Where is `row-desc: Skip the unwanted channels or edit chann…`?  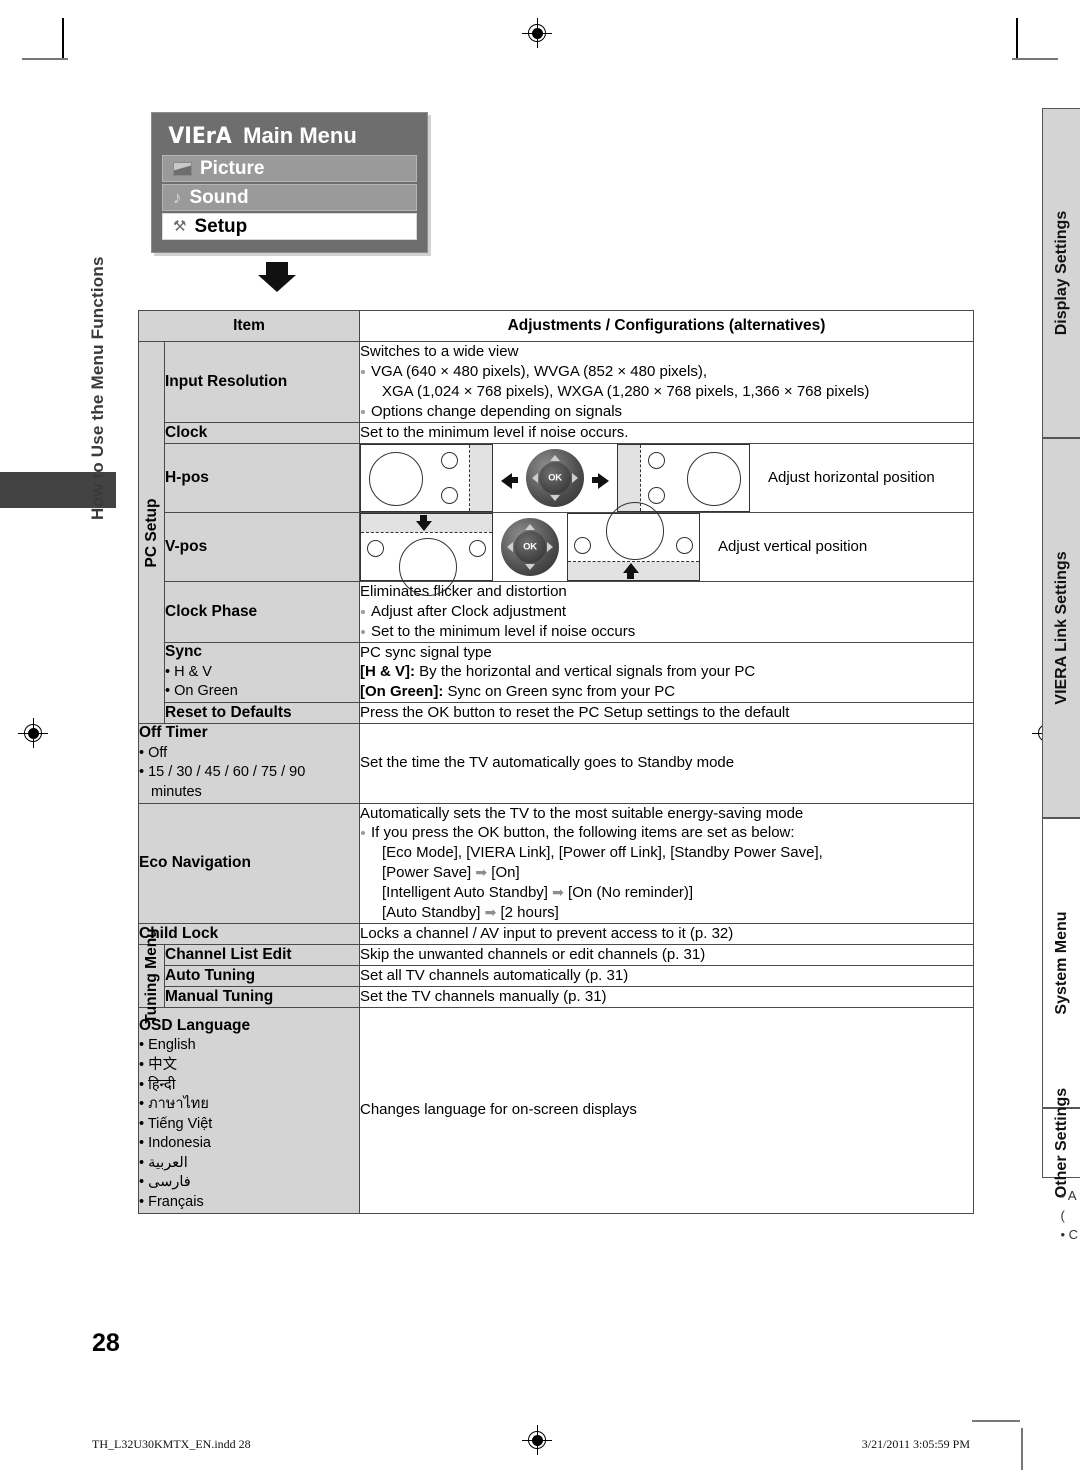
row-desc: Skip the unwanted channels or edit chann… is located at coordinates (666, 955).